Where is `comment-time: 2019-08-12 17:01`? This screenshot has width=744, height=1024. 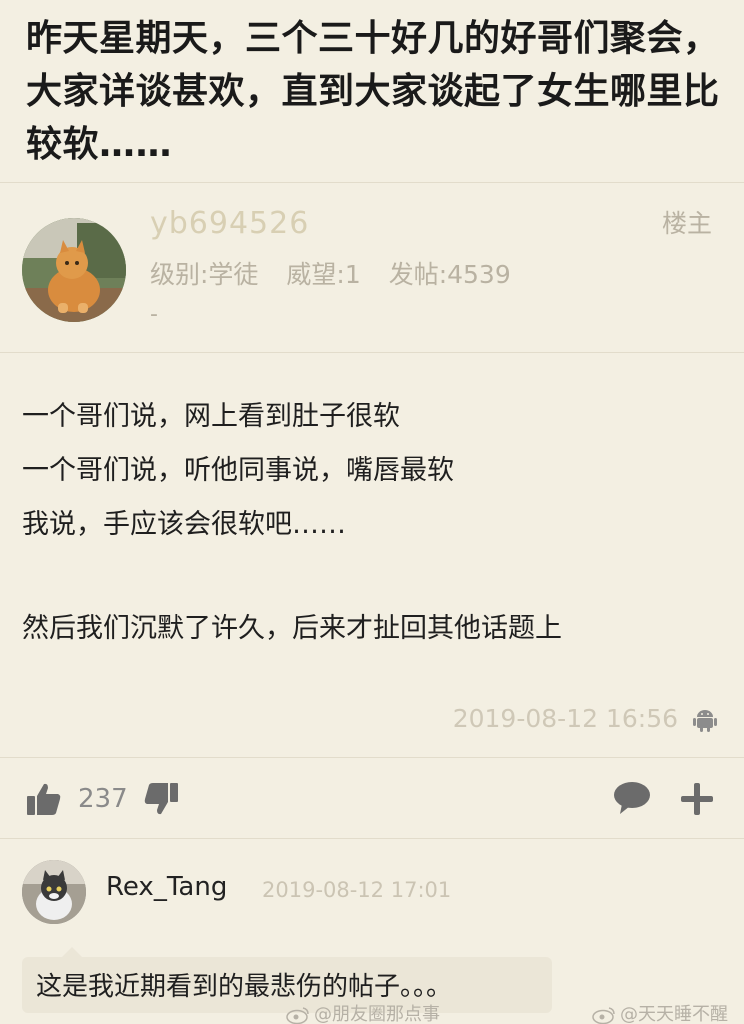 comment-time: 2019-08-12 17:01 is located at coordinates (357, 890).